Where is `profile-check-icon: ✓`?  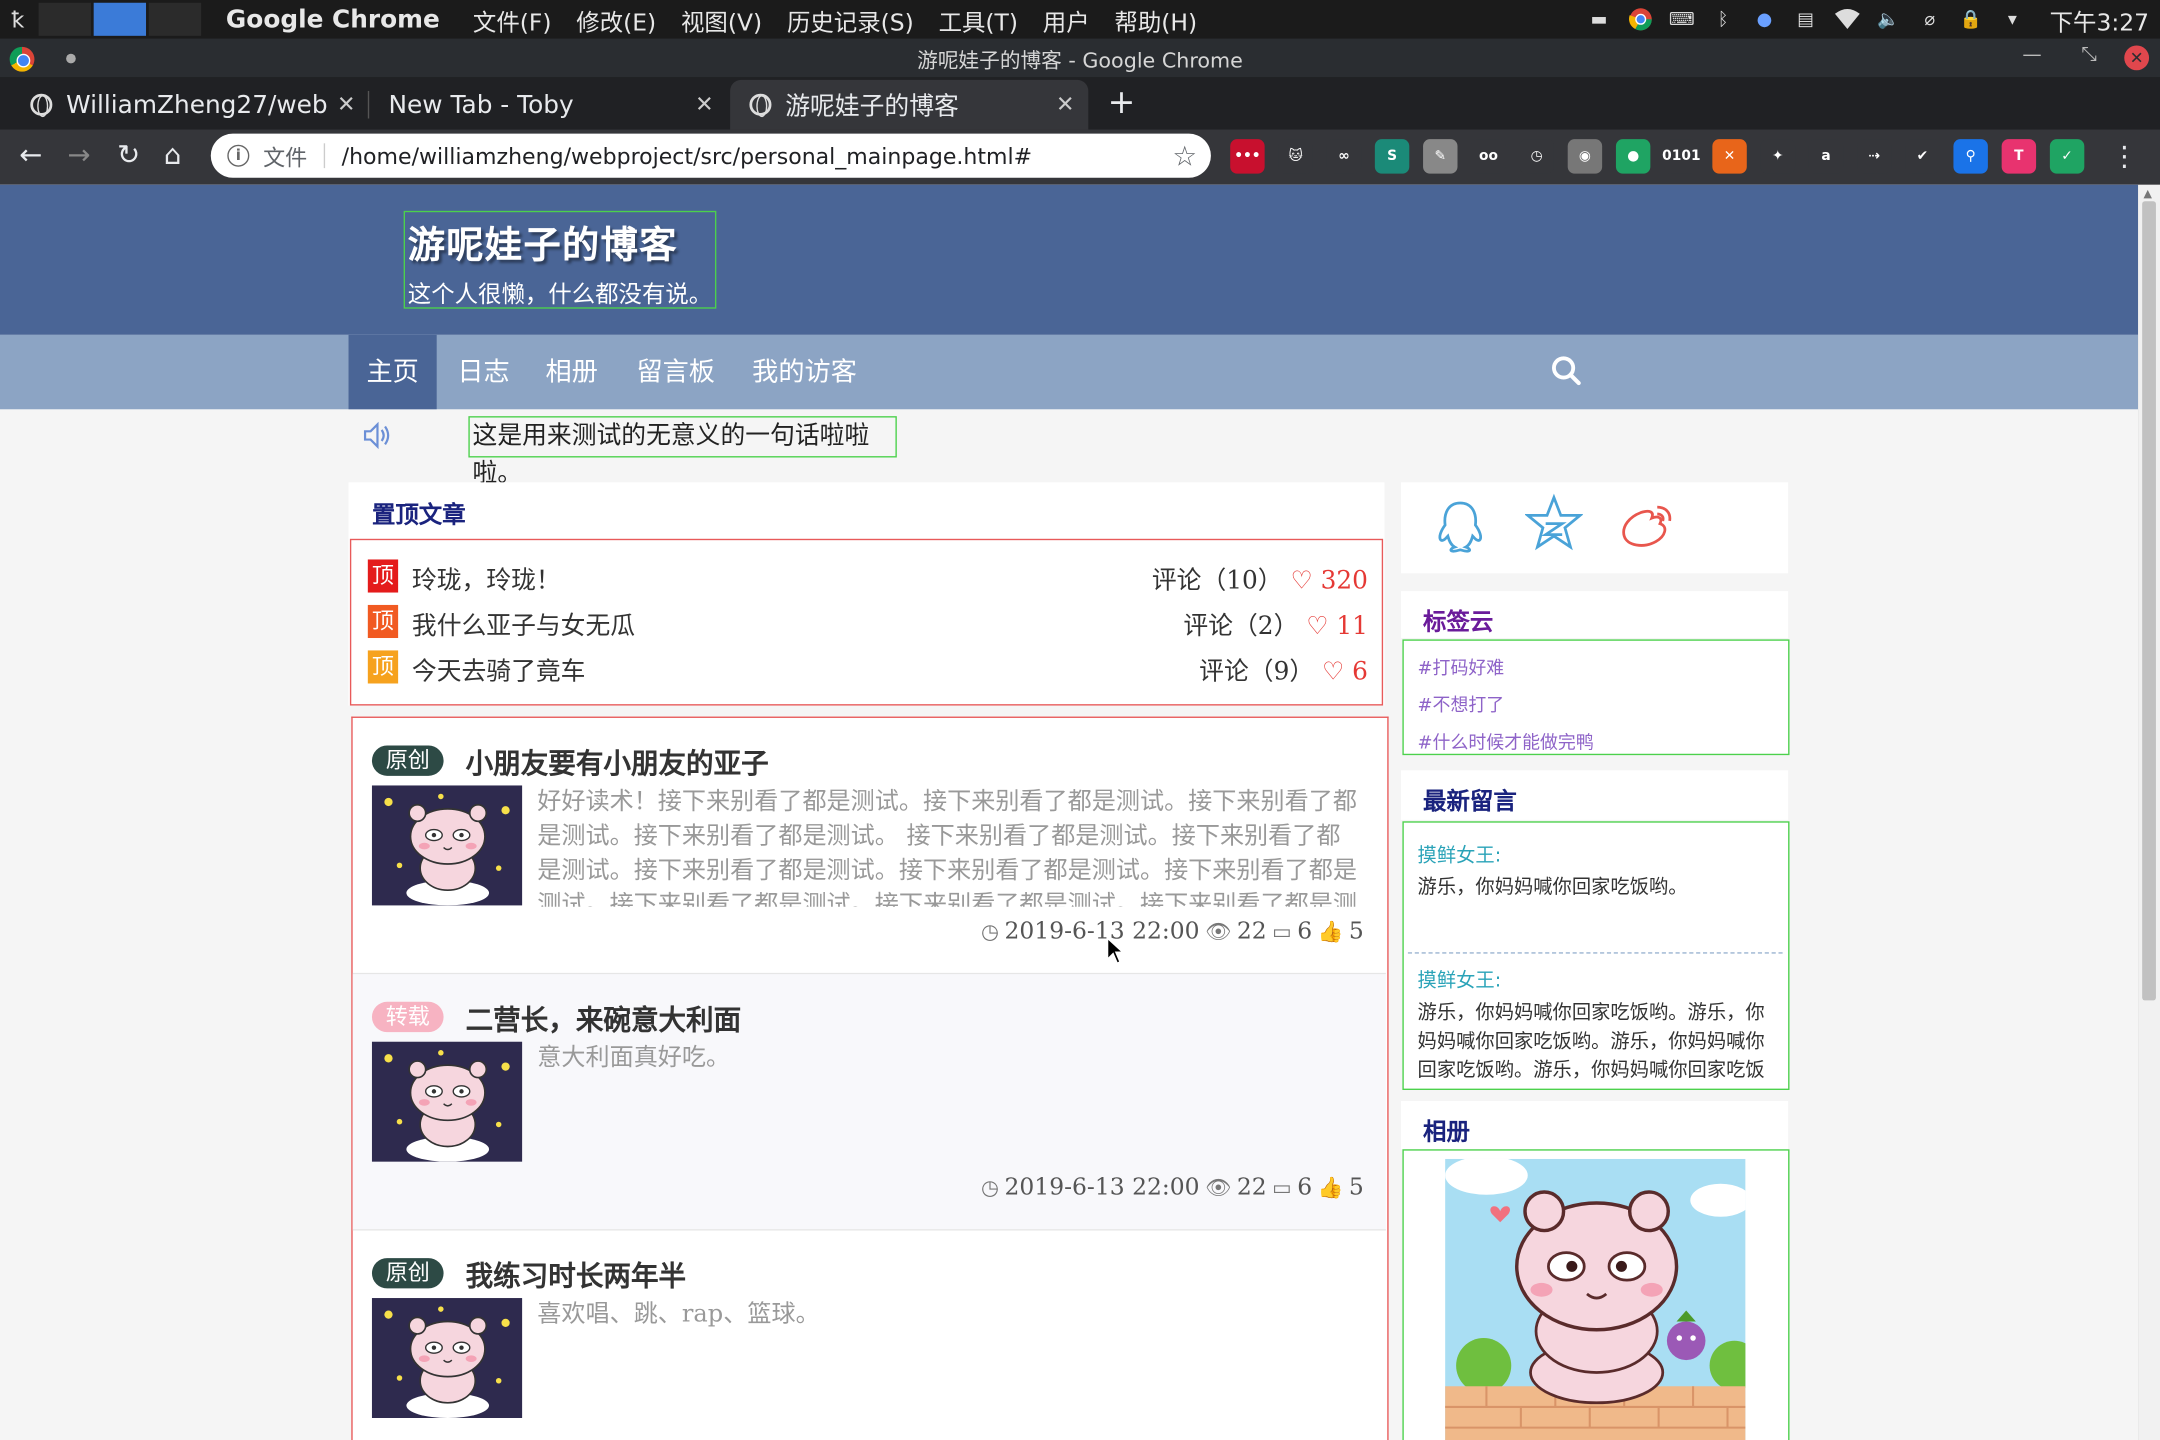
profile-check-icon: ✓ is located at coordinates (2067, 156).